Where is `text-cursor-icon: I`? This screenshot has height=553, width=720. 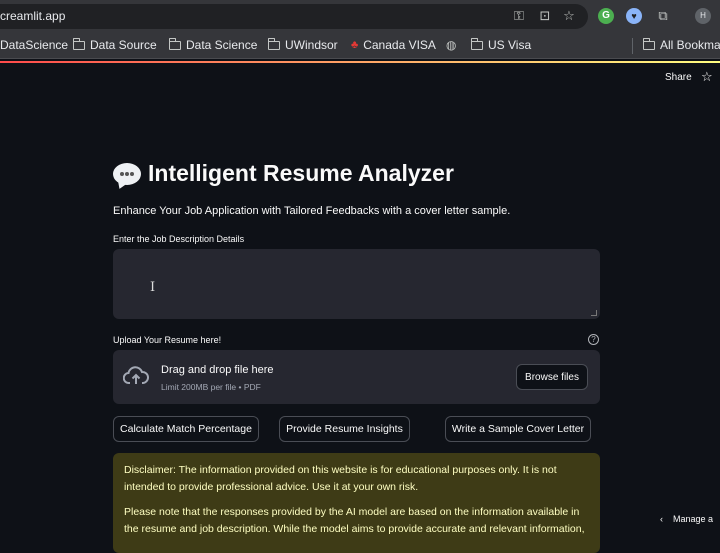
text-cursor-icon: I is located at coordinates (153, 287).